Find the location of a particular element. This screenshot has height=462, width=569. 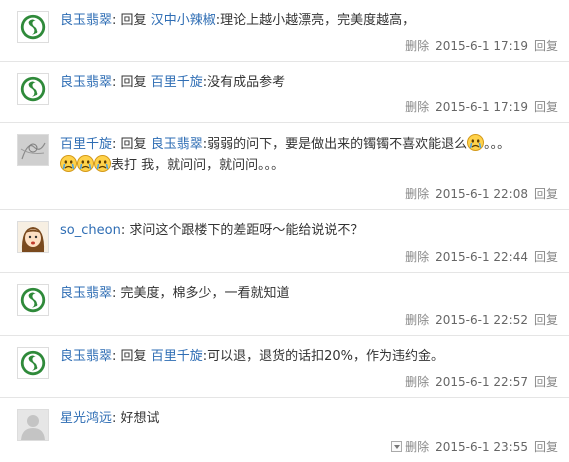

comment-text: 求问这个跟楼下的差距呀～能给说说不？ is located at coordinates (246, 230).